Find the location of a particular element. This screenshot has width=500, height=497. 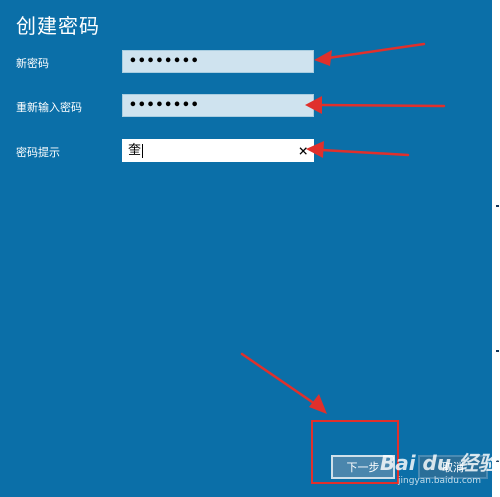

confirm-password-input: •••••••• is located at coordinates (218, 105).